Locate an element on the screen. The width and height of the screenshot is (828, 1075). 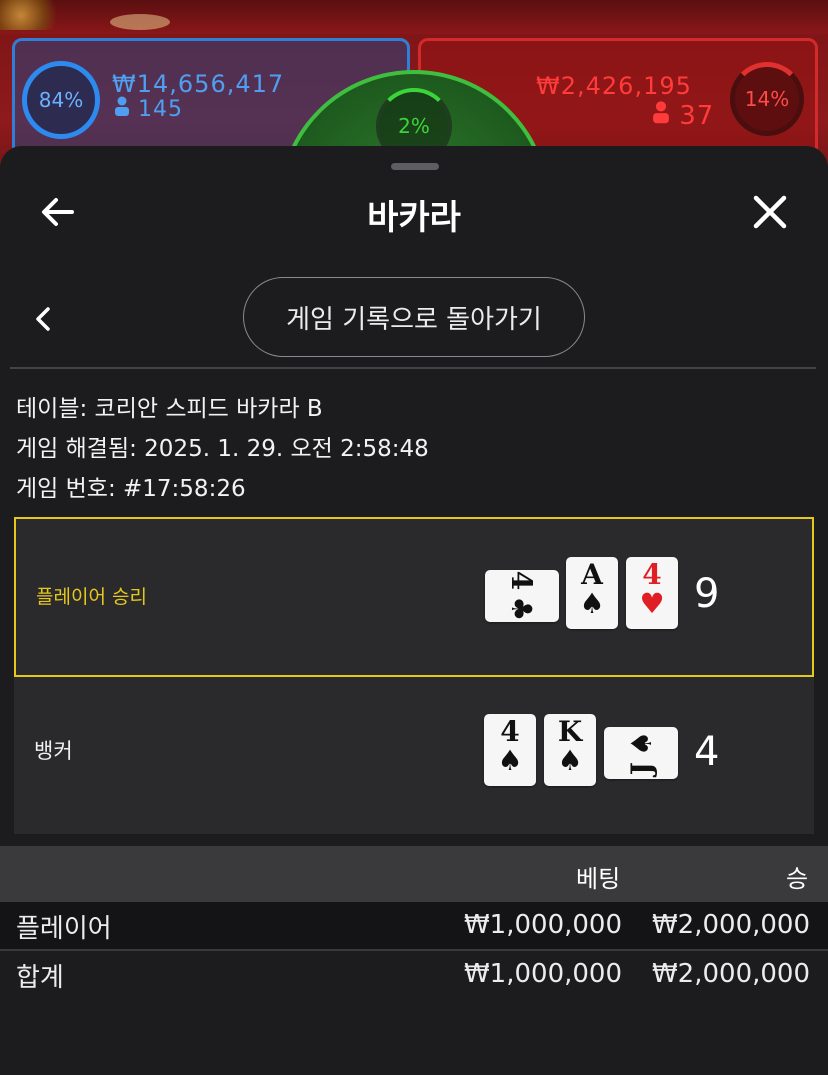
player-percent: 84% is located at coordinates (61, 100).